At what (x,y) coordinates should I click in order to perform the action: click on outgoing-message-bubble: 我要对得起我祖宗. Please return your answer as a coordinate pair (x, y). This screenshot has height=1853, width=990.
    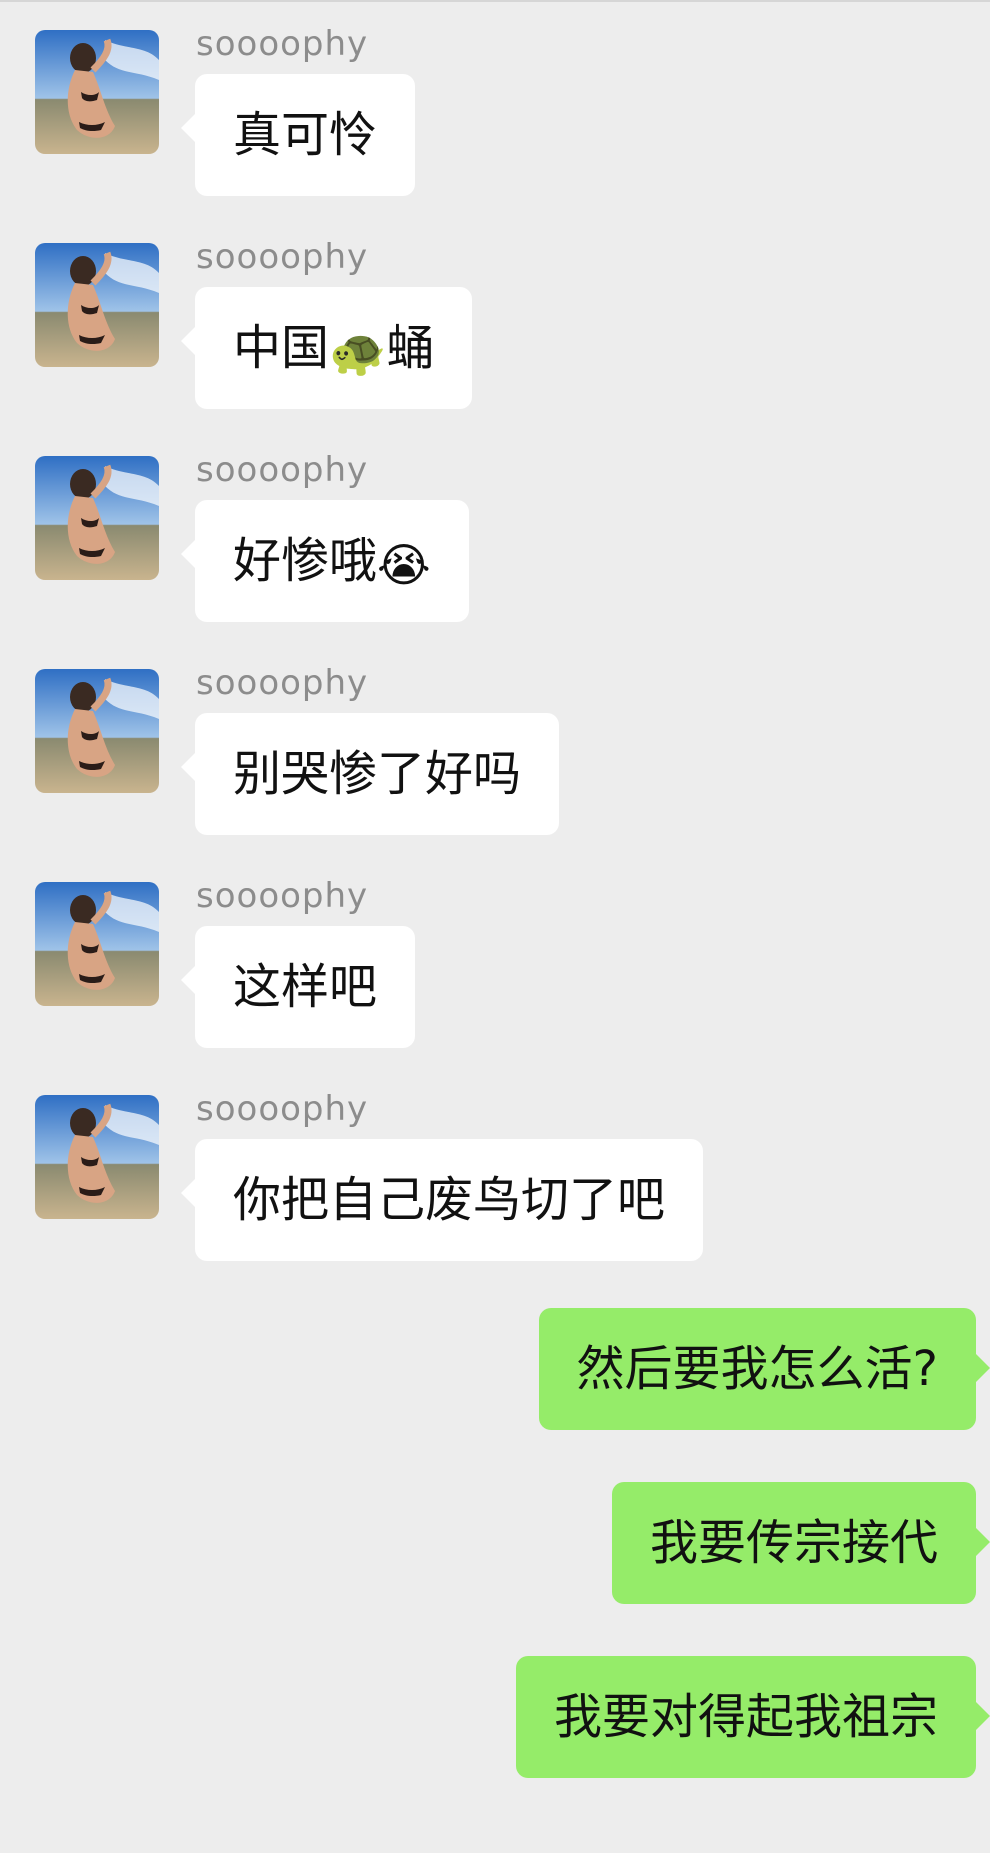
    Looking at the image, I should click on (752, 1717).